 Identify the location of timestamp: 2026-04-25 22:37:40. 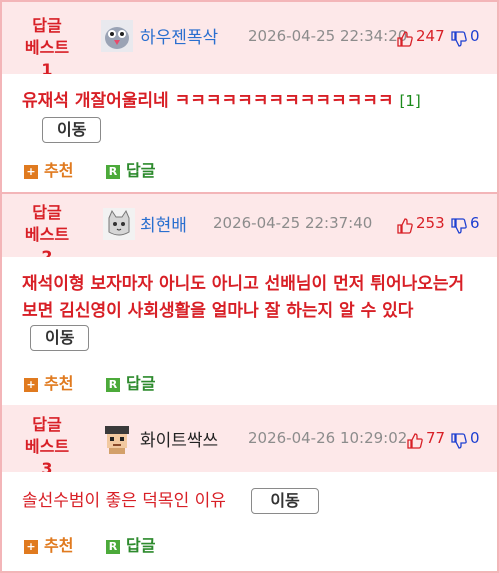
(293, 223).